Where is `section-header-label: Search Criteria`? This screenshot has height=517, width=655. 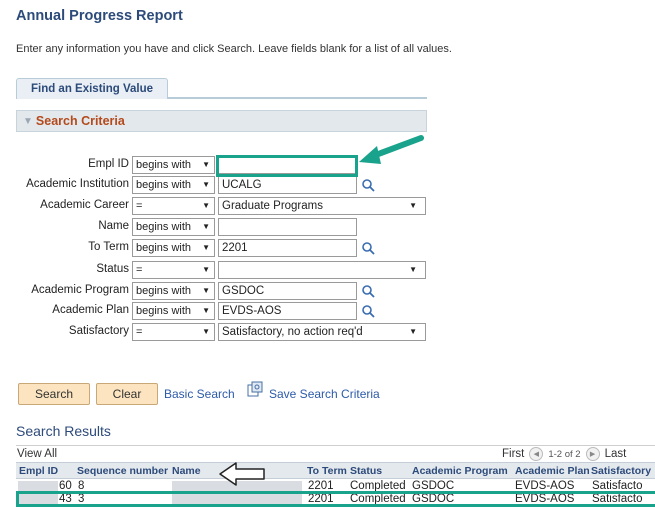
section-header-label: Search Criteria is located at coordinates (80, 121).